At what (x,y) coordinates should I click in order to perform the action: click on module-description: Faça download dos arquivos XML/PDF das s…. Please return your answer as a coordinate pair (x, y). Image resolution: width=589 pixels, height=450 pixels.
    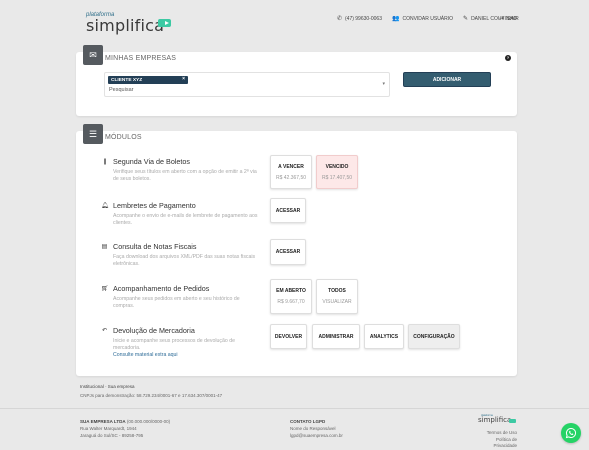
    Looking at the image, I should click on (184, 260).